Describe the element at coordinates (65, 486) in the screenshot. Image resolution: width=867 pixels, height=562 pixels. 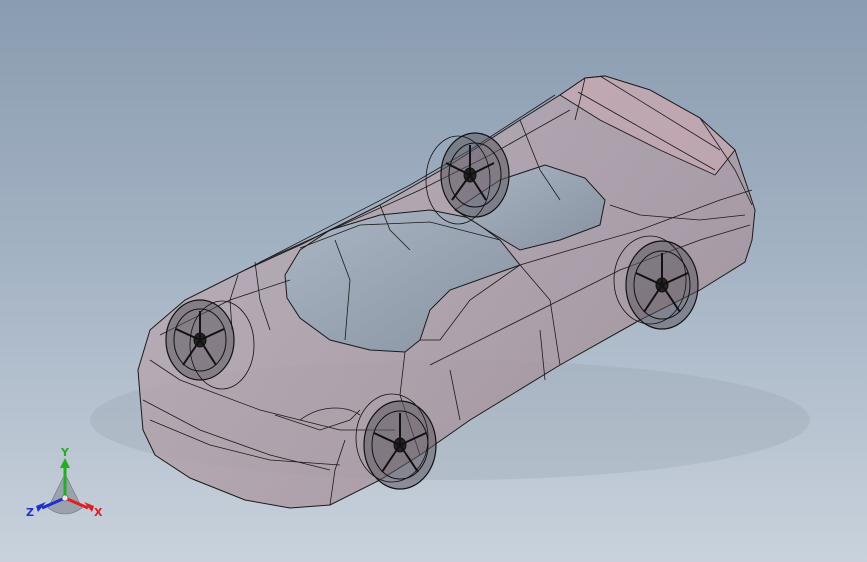
I see `coordinate-triad: Y X Z` at that location.